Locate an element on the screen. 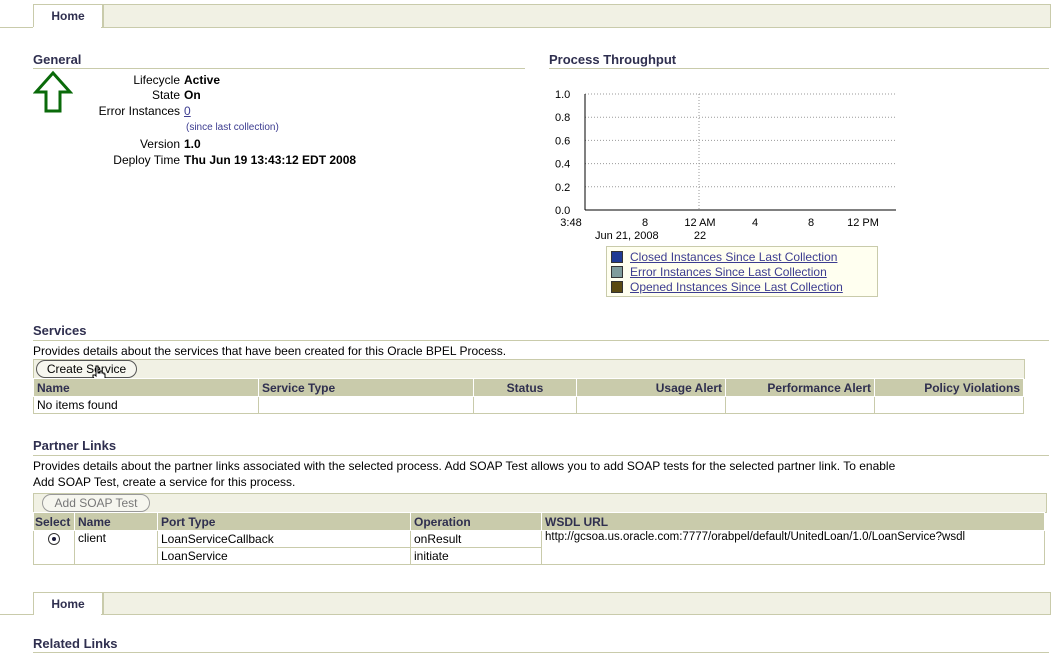 This screenshot has height=653, width=1051. col-operation: Operation is located at coordinates (476, 521).